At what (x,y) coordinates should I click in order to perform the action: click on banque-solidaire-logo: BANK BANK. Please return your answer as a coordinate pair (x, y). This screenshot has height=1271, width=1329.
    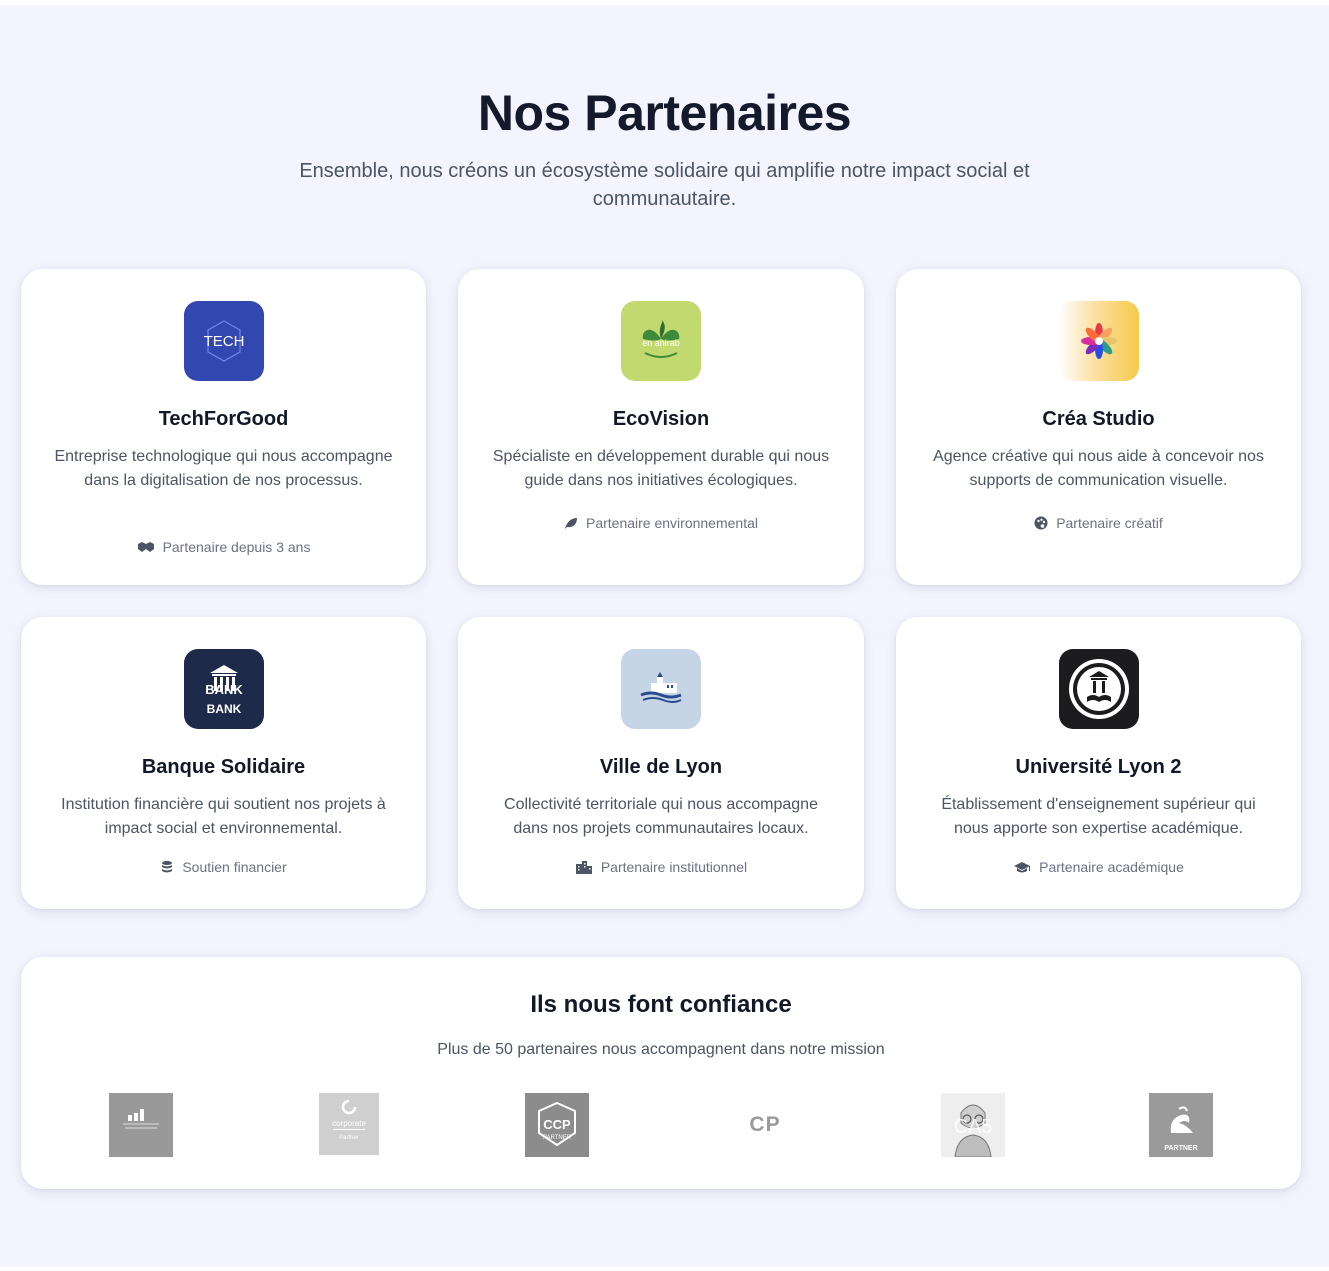
    Looking at the image, I should click on (223, 689).